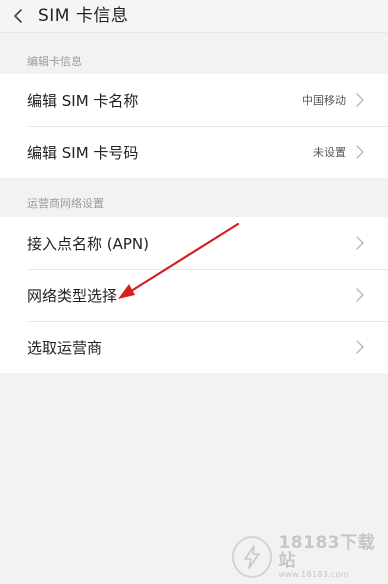 The height and width of the screenshot is (584, 388). I want to click on row-label: 选取运营商, so click(65, 347).